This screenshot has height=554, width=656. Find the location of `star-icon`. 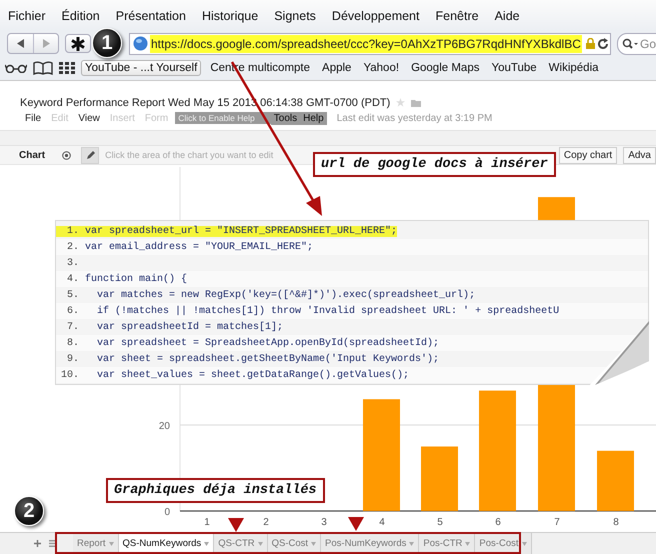

star-icon is located at coordinates (401, 102).